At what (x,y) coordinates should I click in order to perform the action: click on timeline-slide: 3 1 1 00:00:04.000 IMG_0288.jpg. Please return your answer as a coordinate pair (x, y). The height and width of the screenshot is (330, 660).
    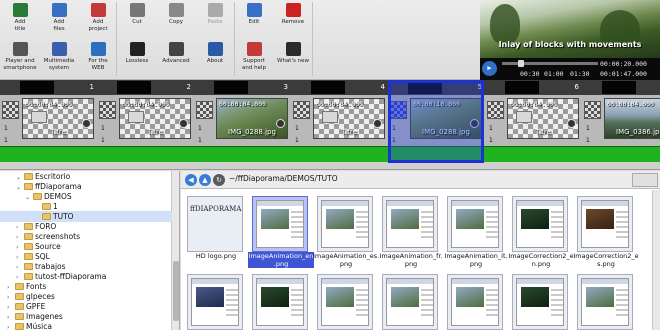
    Looking at the image, I should click on (243, 113).